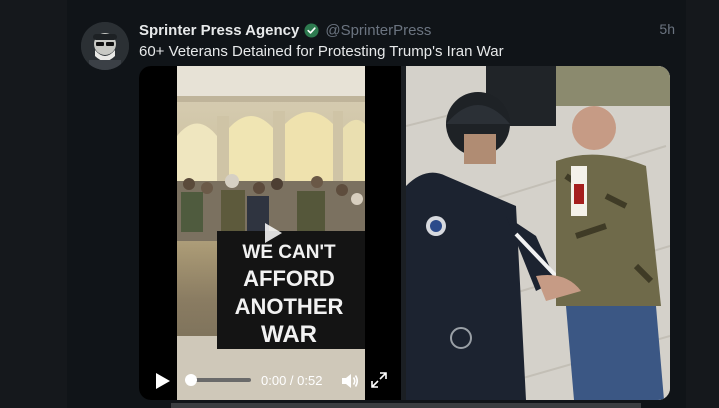 The height and width of the screenshot is (408, 719). What do you see at coordinates (219, 30) in the screenshot?
I see `author-name: Sprinter Press Agency` at bounding box center [219, 30].